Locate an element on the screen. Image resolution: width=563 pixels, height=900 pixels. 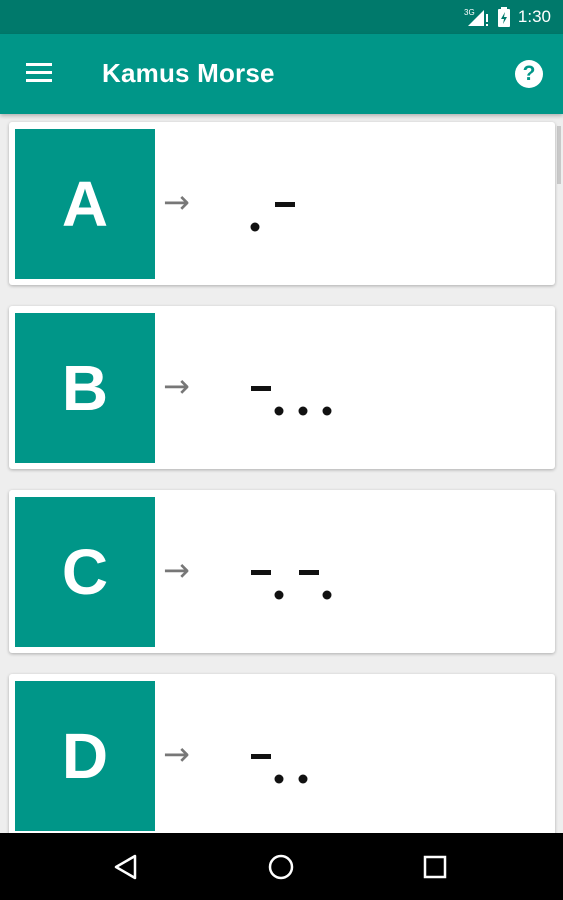
home-circle-icon is located at coordinates (281, 867).